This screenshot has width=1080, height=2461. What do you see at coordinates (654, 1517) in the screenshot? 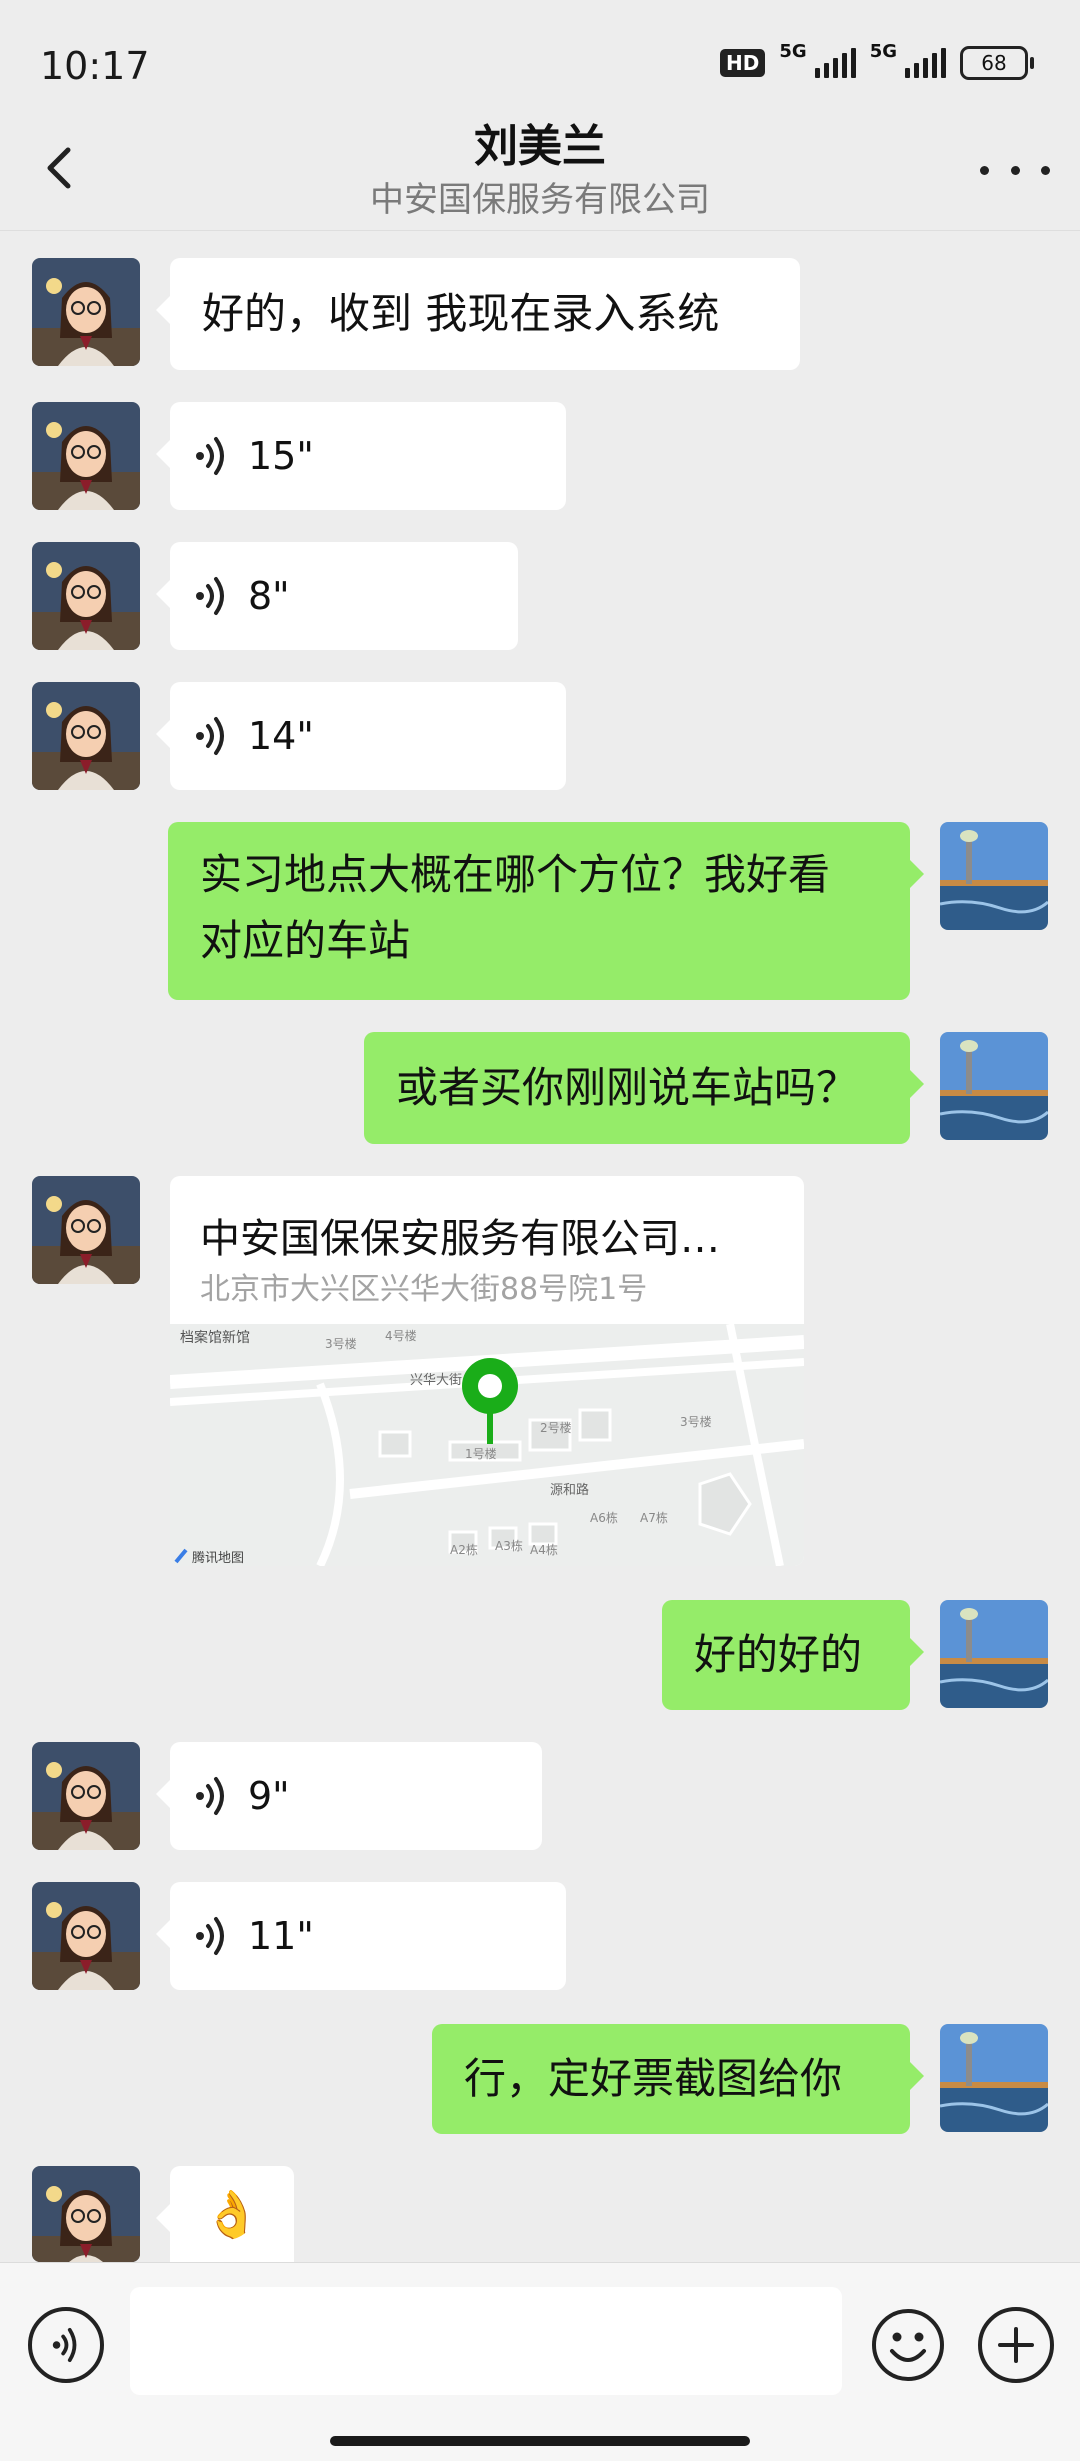
I see `svg-text: A7栋` at bounding box center [654, 1517].